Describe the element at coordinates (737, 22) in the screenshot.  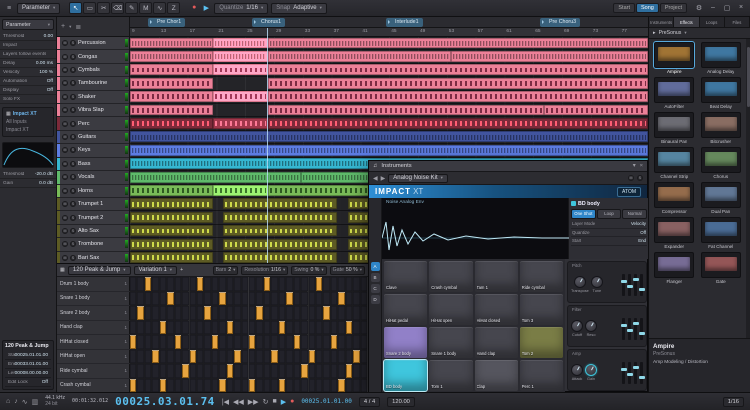
I see `browser-tab-files: Files` at that location.